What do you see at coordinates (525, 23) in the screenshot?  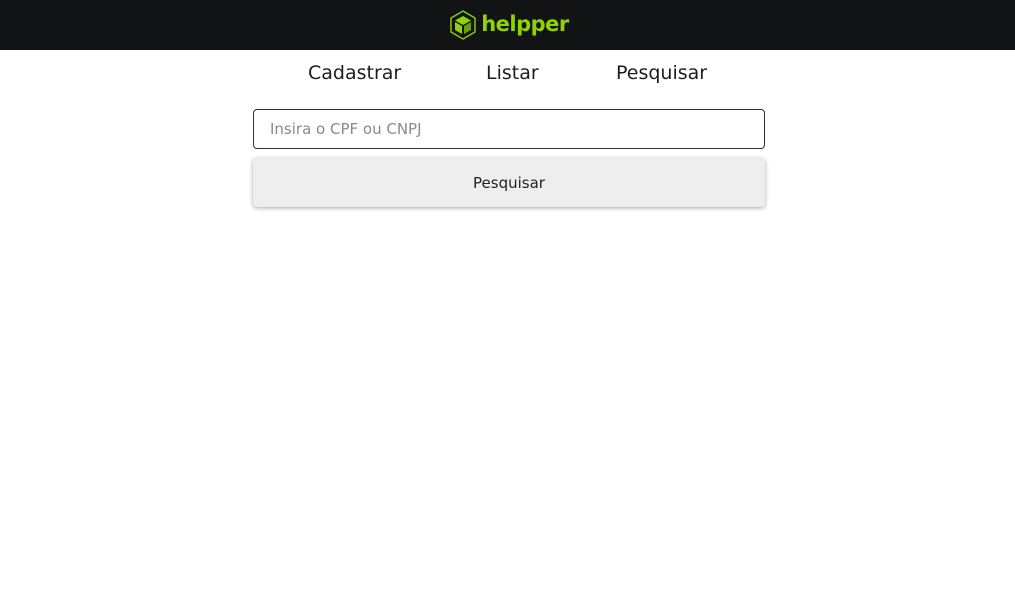 I see `brand-name: helpper` at bounding box center [525, 23].